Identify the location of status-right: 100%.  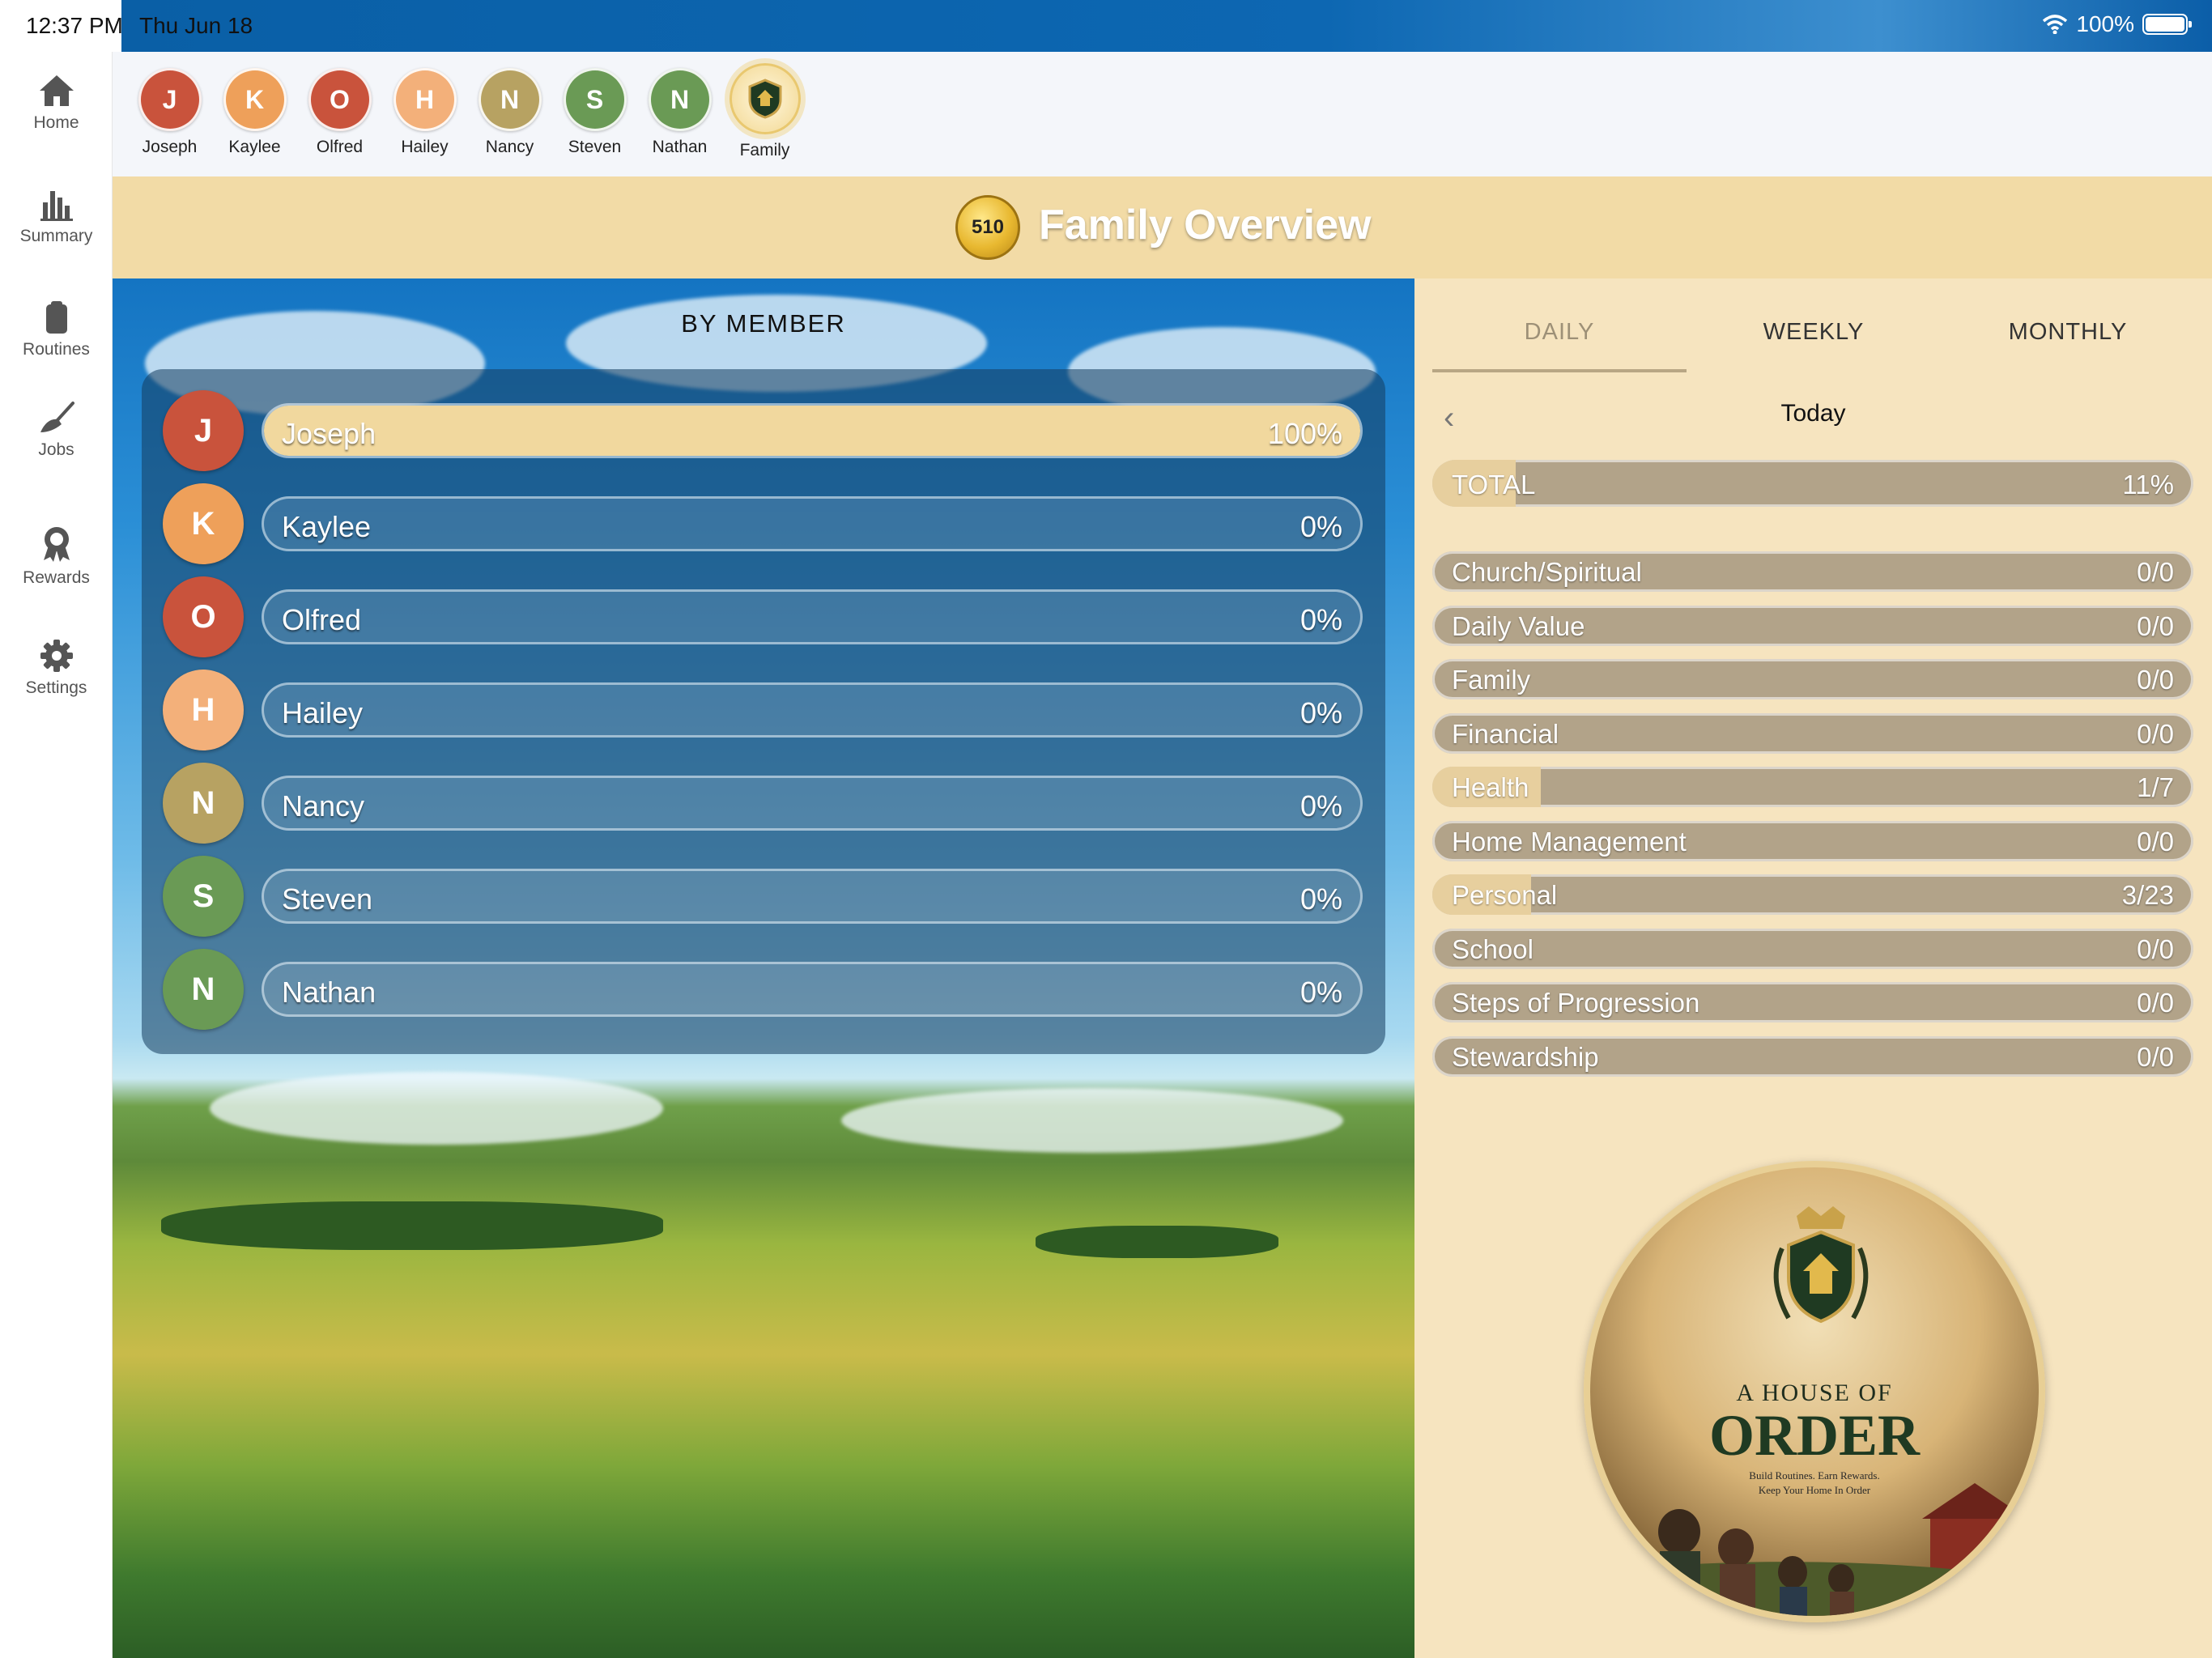
(2117, 24).